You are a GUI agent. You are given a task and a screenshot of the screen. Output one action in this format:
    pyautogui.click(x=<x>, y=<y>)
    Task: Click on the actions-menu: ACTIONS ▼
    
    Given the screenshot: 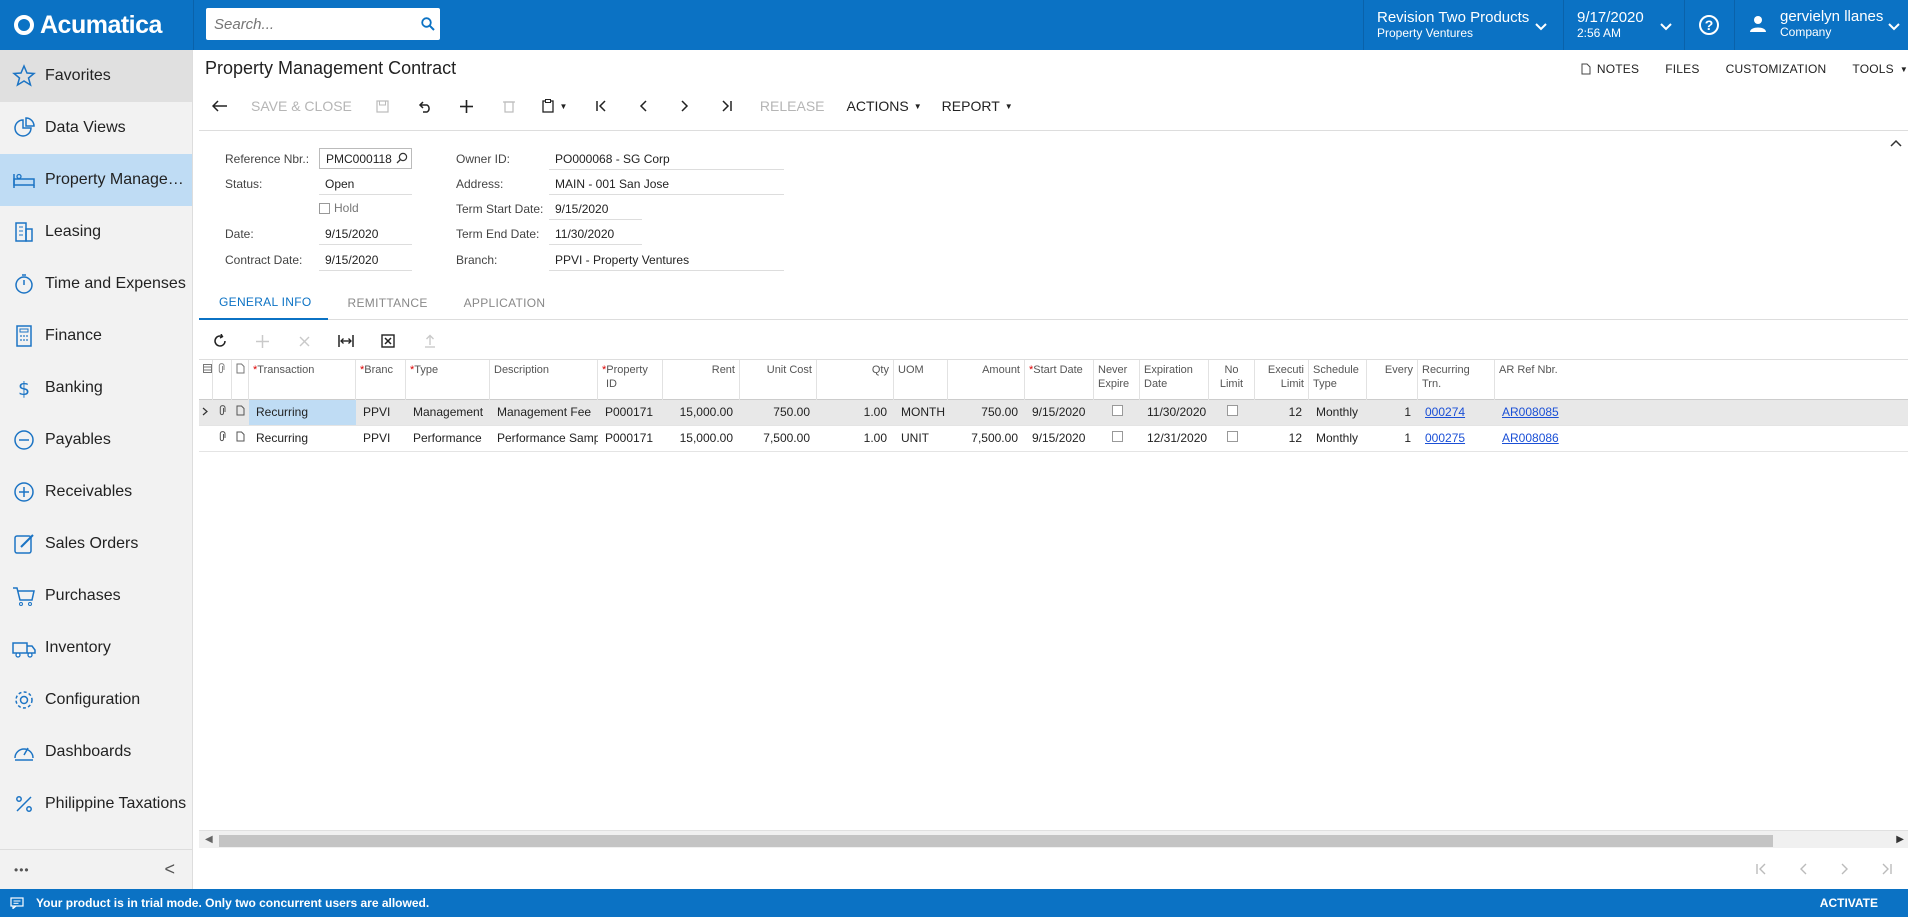 What is the action you would take?
    pyautogui.click(x=884, y=106)
    